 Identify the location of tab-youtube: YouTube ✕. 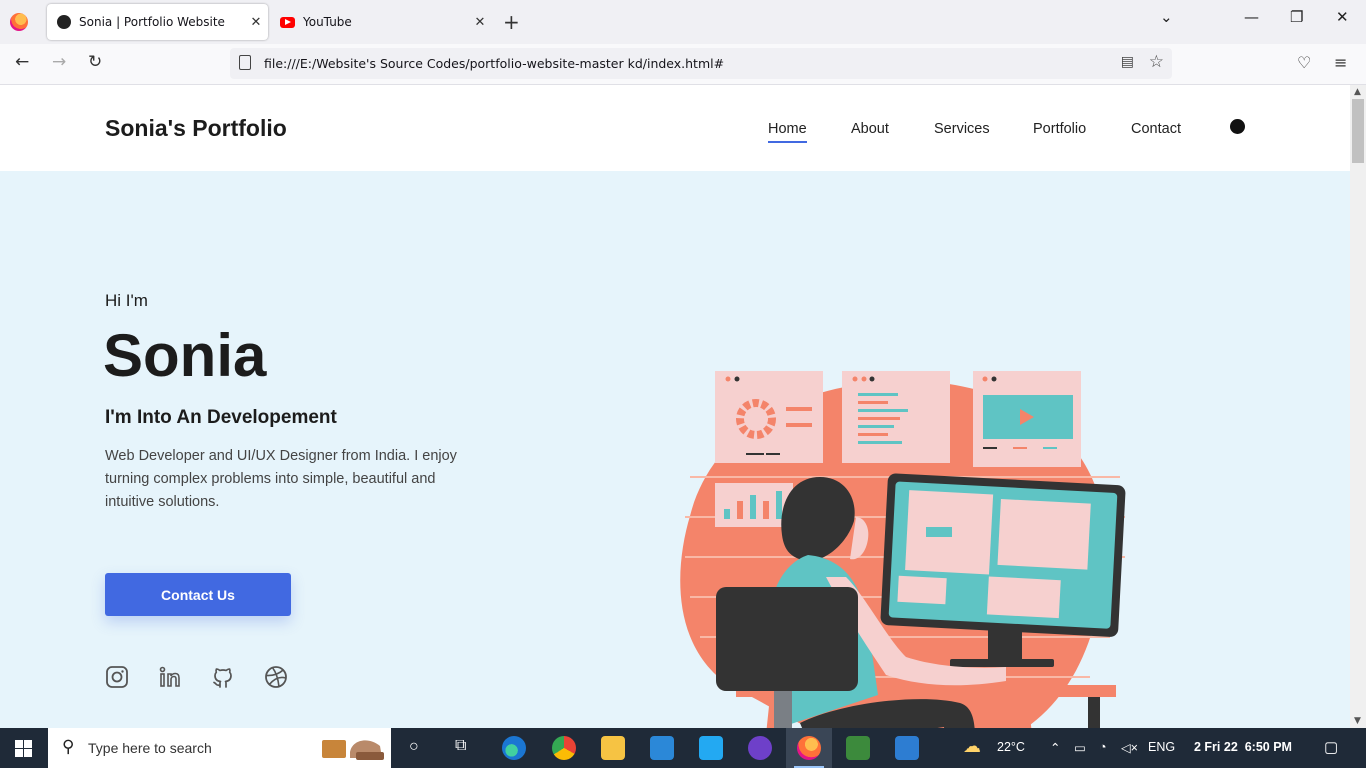
(381, 22).